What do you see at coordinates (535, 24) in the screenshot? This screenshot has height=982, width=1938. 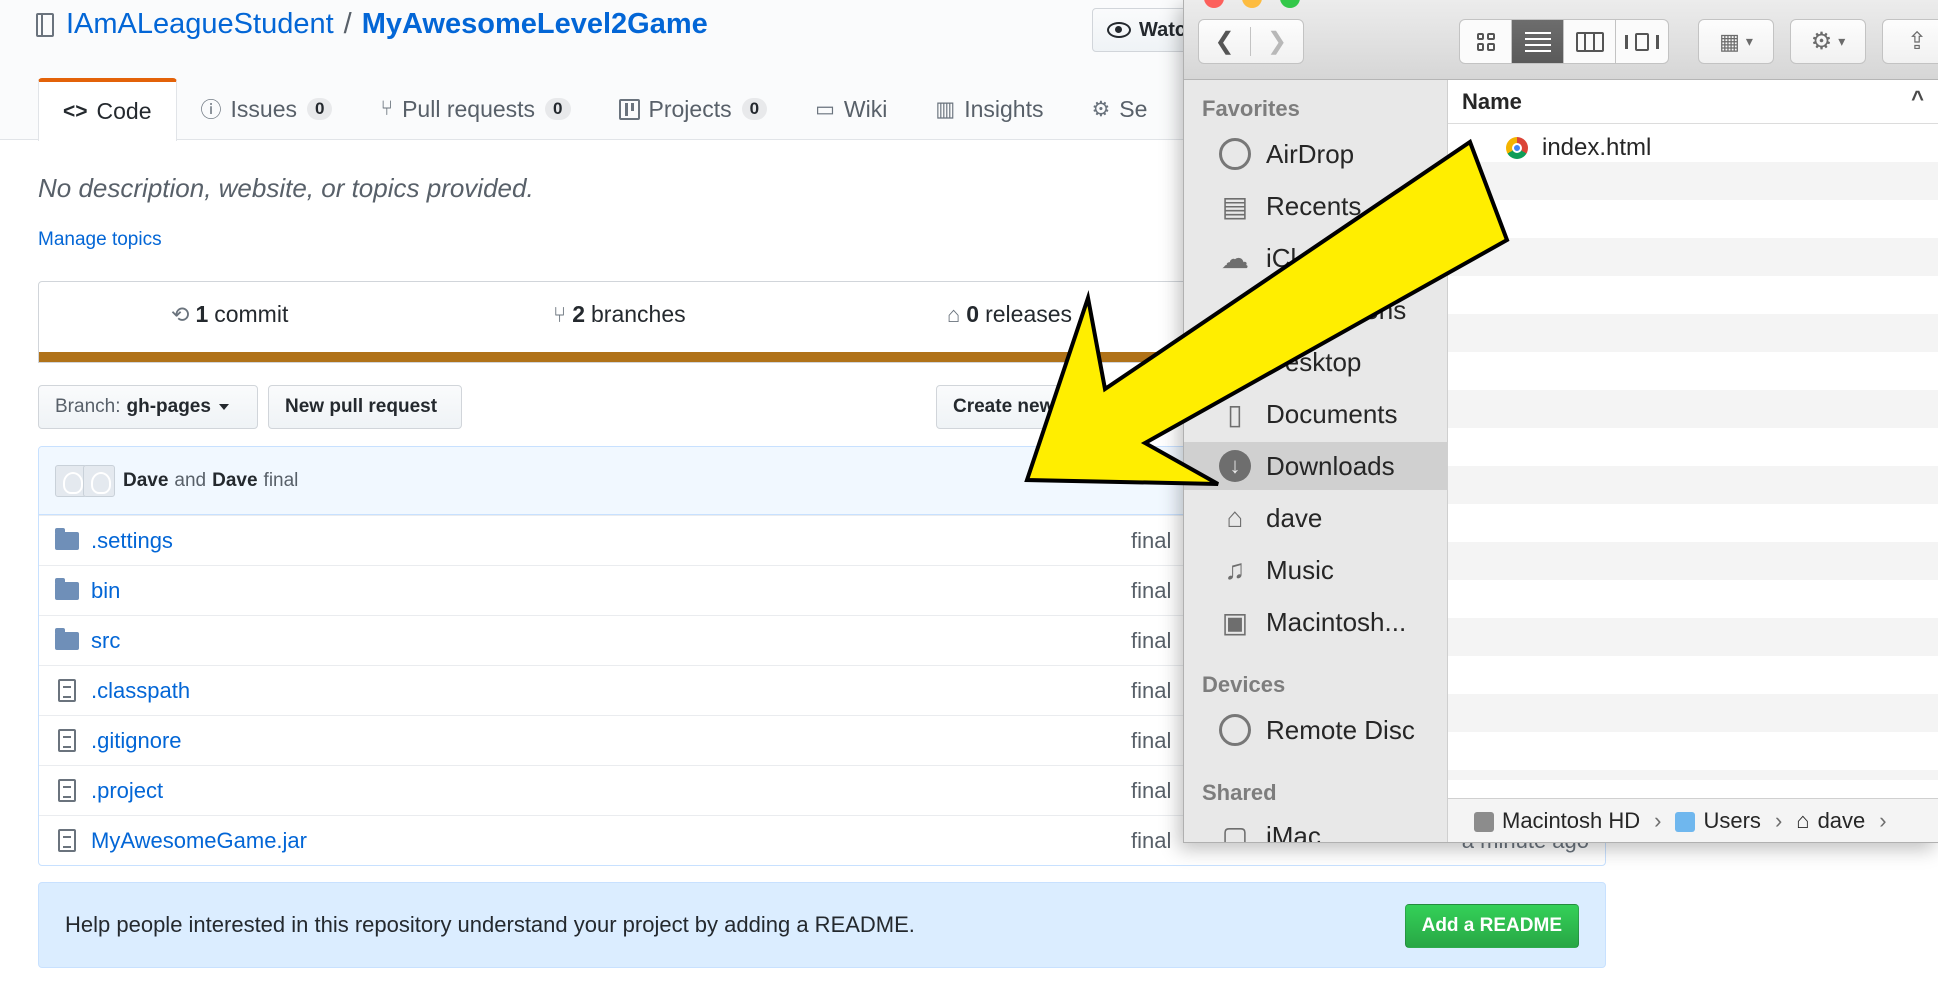 I see `repo-name-link: MyAwesomeLevel2Game` at bounding box center [535, 24].